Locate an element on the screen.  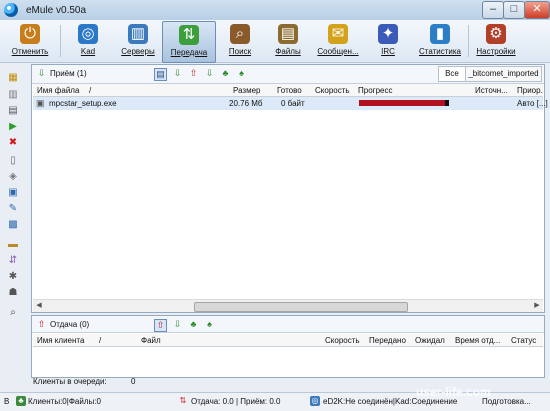
toolbar-files-button: ▤ Файлы is located at coordinates (288, 41).